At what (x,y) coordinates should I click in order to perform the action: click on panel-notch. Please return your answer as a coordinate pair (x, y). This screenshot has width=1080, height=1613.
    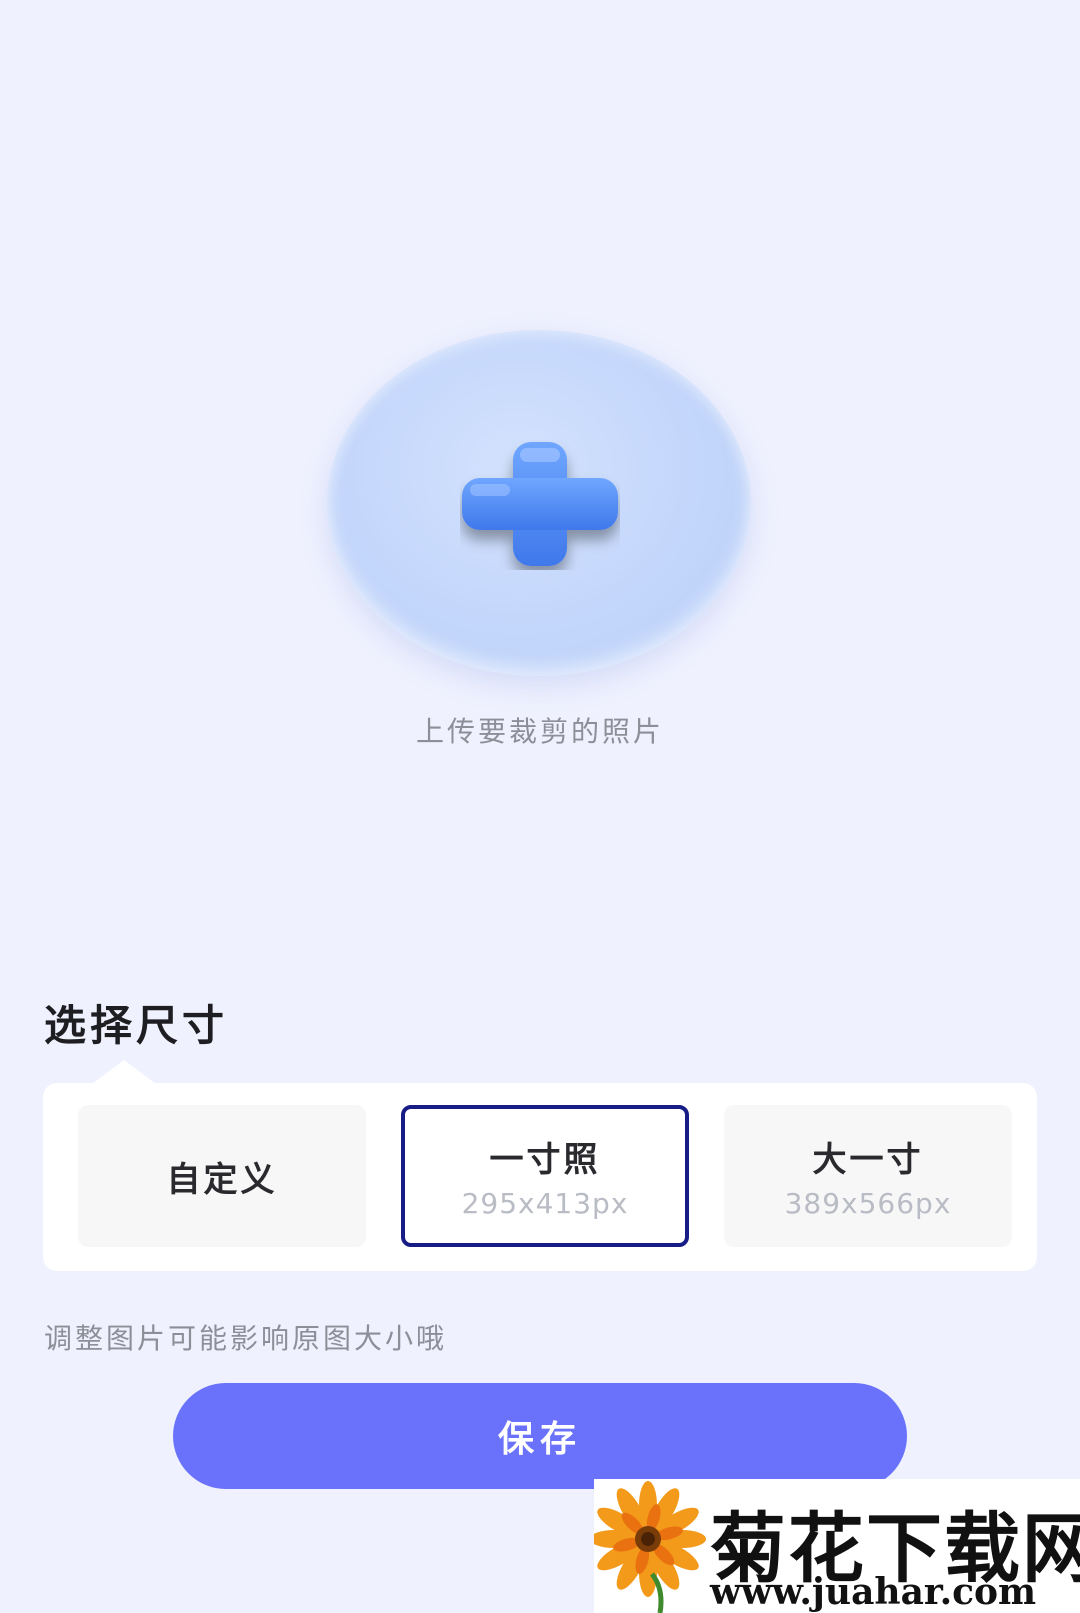
    Looking at the image, I should click on (124, 1072).